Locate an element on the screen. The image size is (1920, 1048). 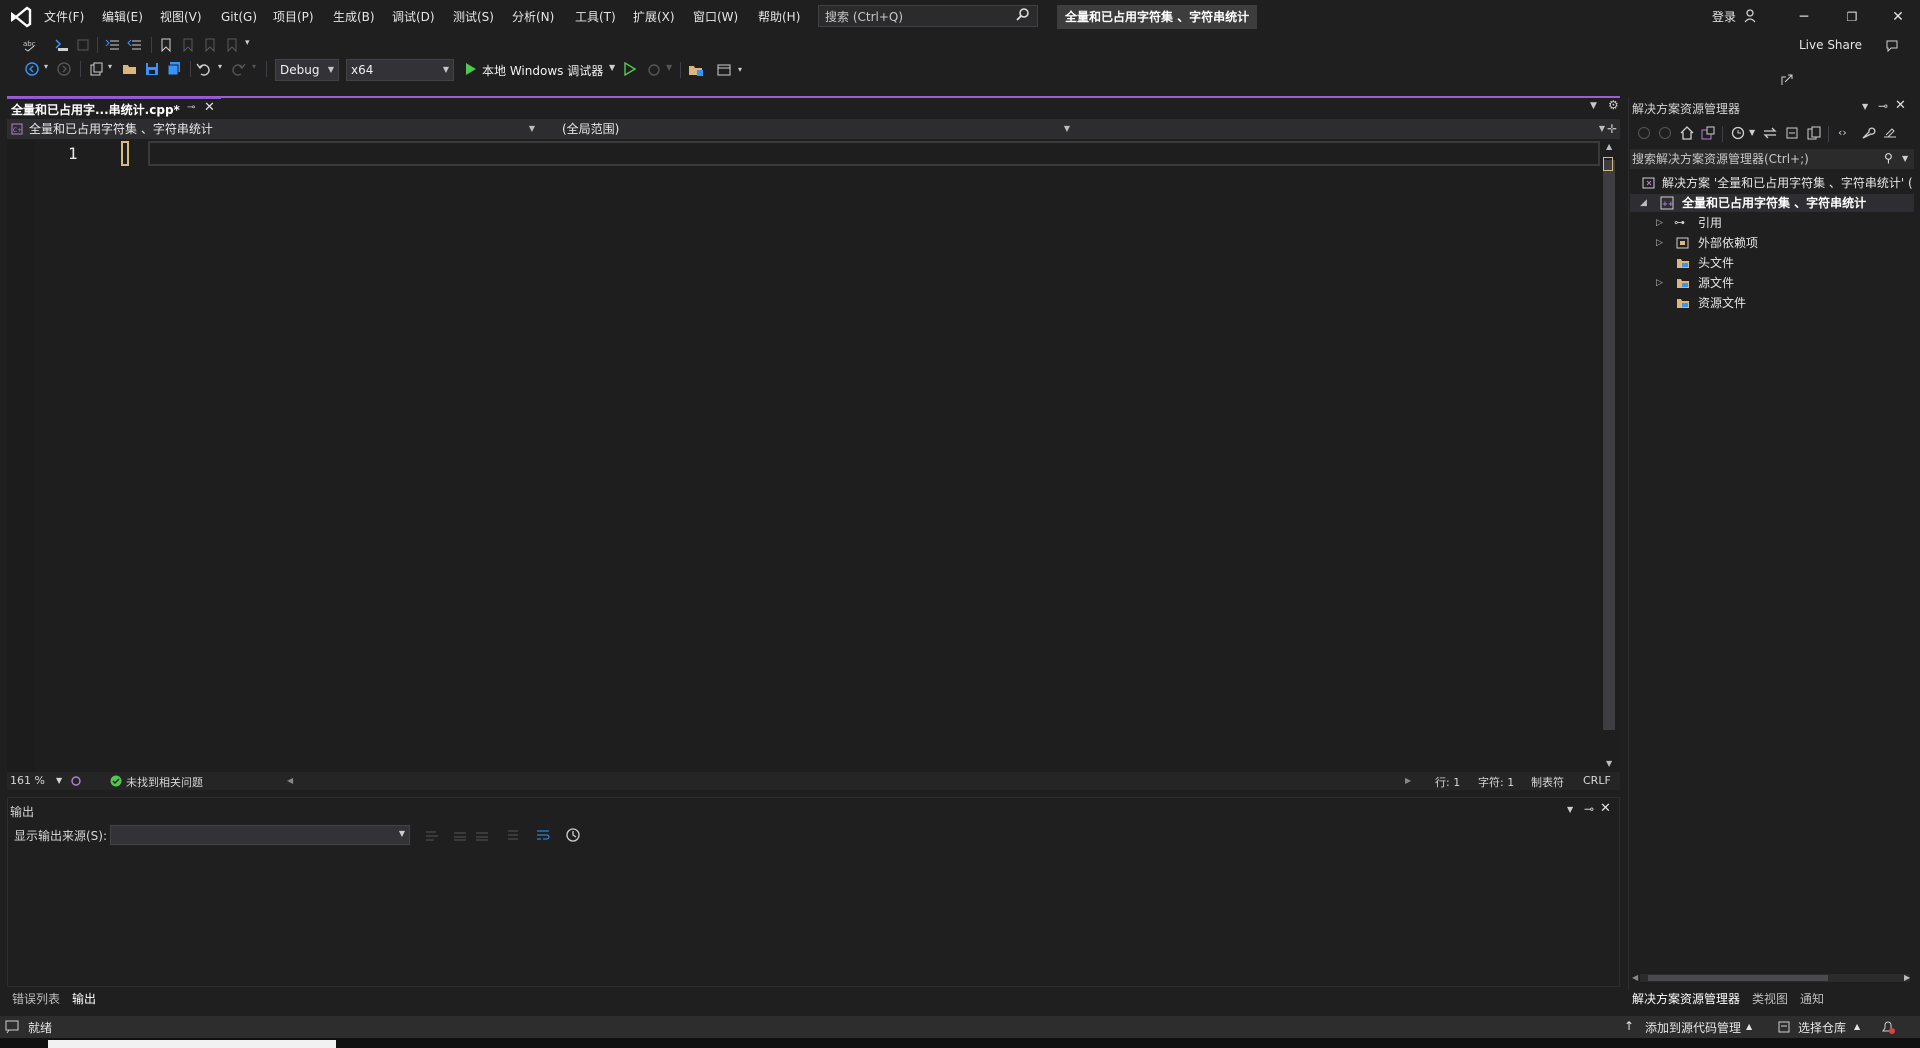
scope-dropdown: (全局范围) ▼ is located at coordinates (809, 129).